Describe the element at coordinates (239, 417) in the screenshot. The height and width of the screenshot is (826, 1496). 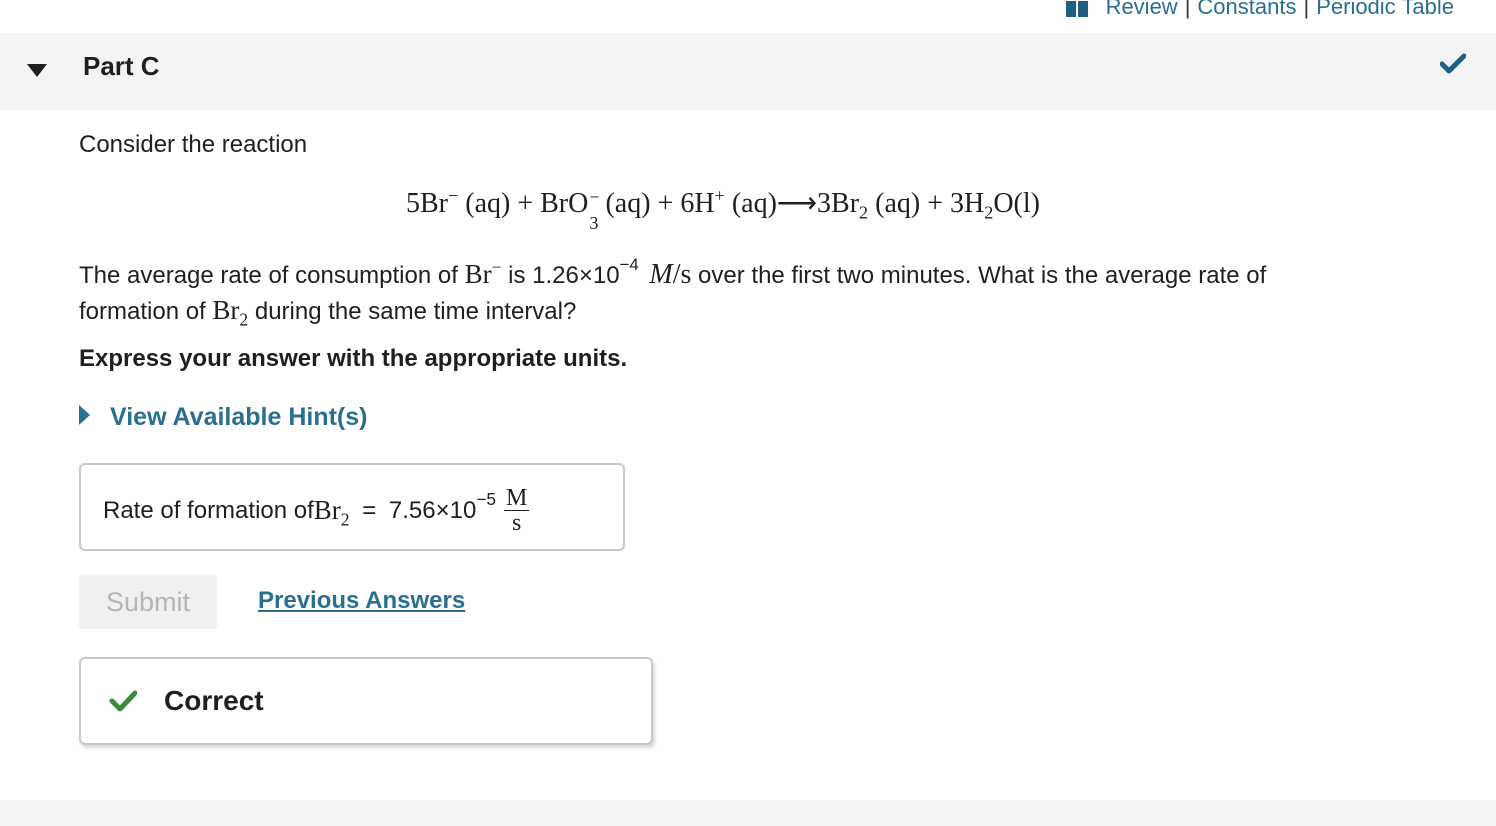
I see `view-hints-label: View Available Hint(s)` at that location.